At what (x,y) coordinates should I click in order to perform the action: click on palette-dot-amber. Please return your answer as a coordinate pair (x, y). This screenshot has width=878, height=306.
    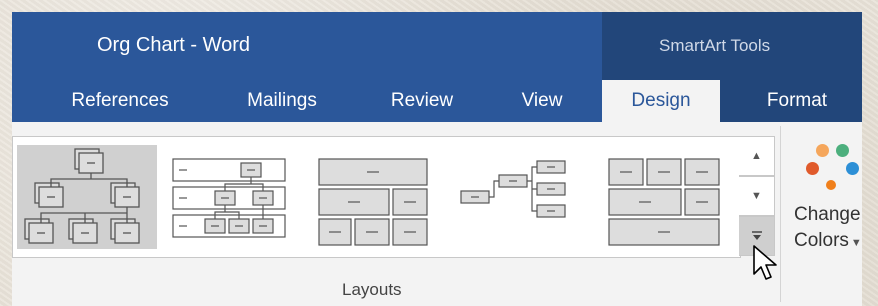
    Looking at the image, I should click on (831, 185).